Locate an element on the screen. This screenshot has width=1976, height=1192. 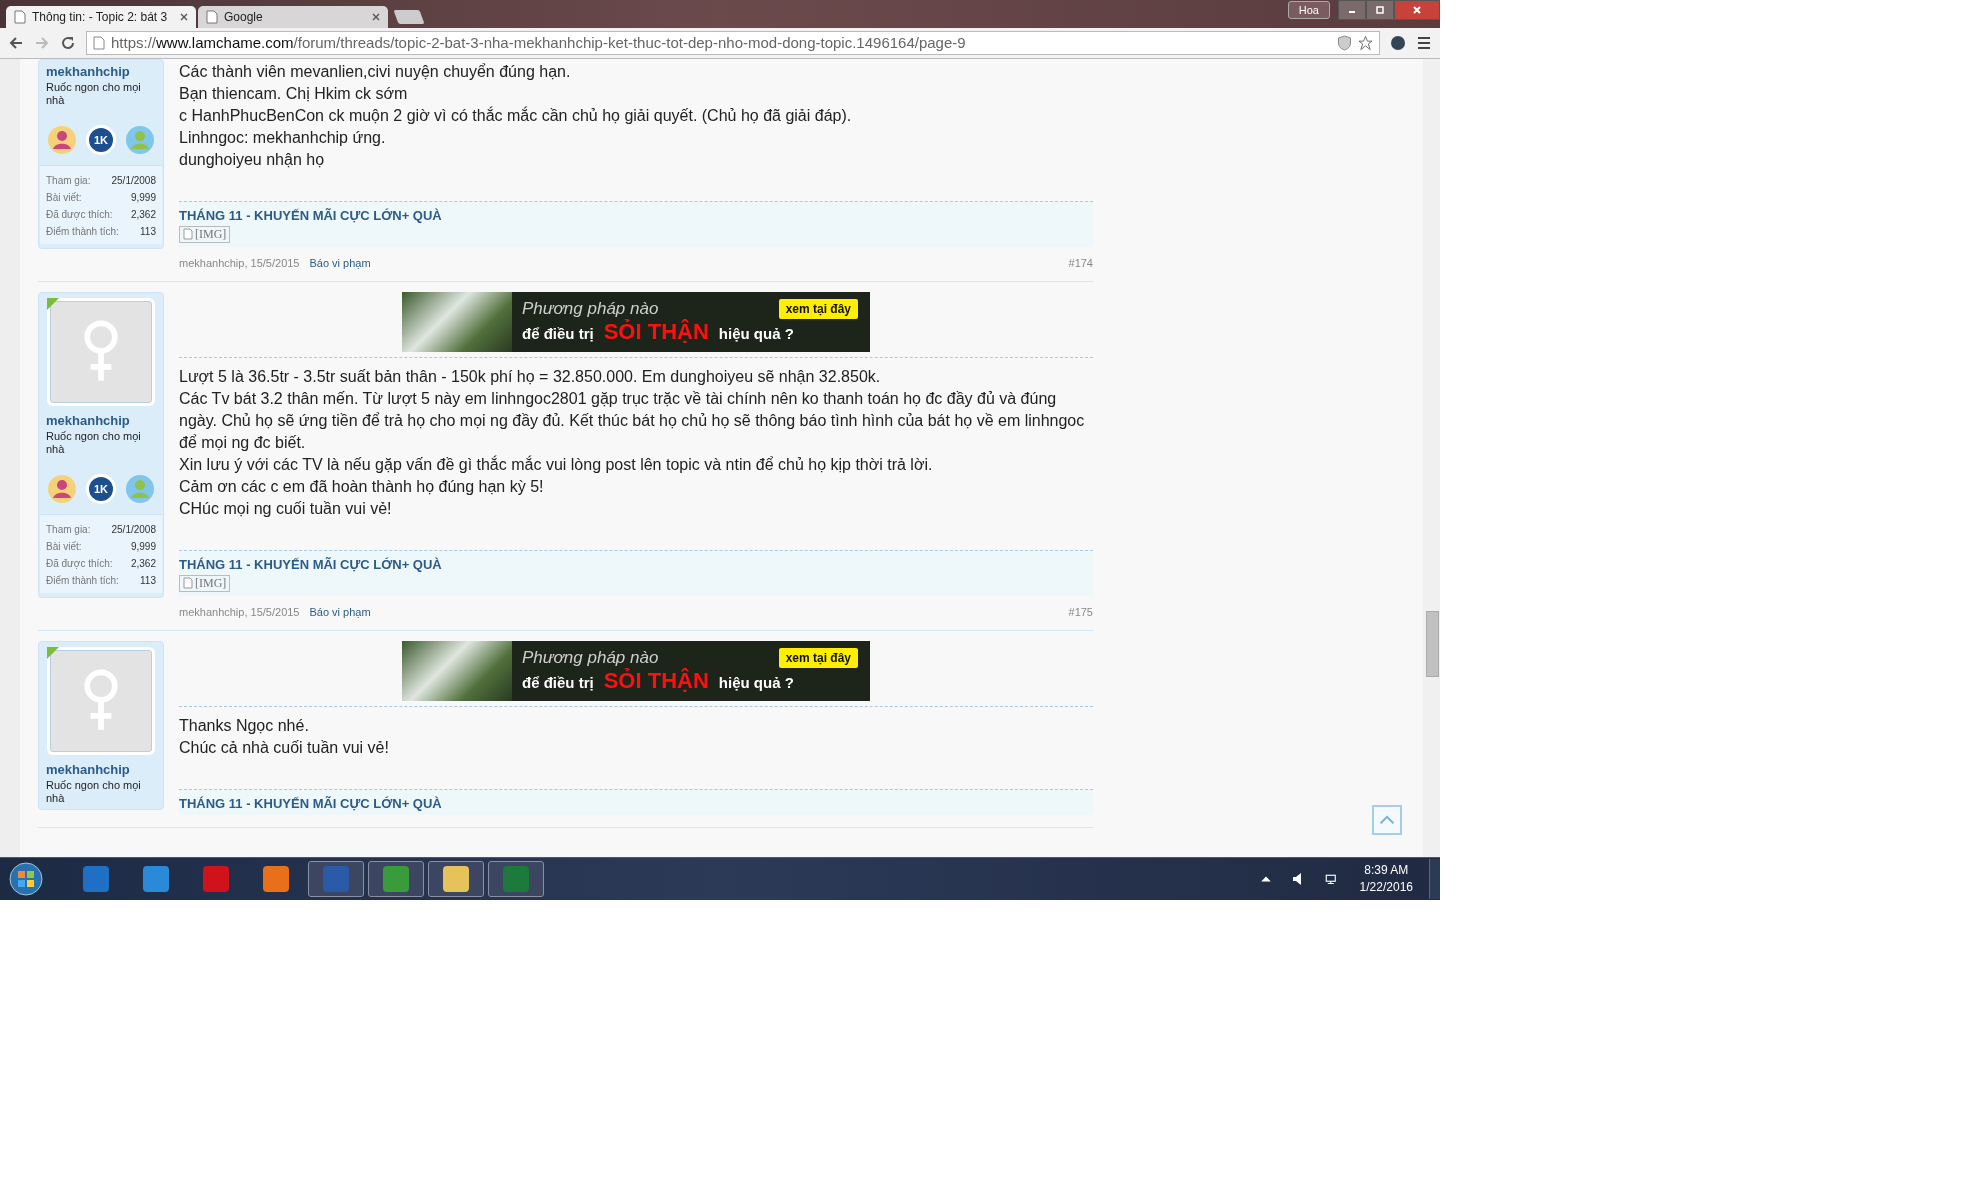
message-text: Lượt 5 là 36.5tr - 3.5tr suất bản thân - 150k phí họ = 32.850.000. Em dunghoiyeu sẽ nhận 32.850k. is located at coordinates (530, 376).